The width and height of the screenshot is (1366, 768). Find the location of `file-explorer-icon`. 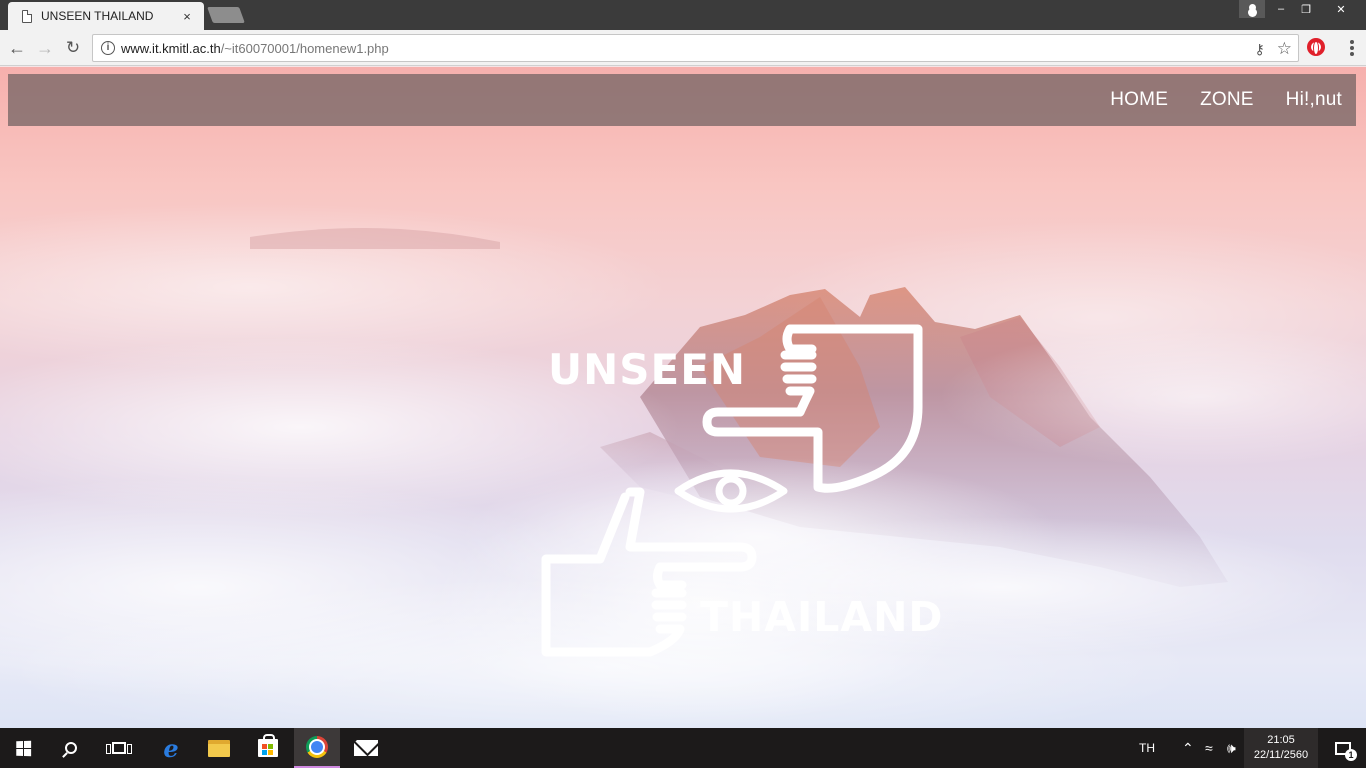

file-explorer-icon is located at coordinates (219, 748).